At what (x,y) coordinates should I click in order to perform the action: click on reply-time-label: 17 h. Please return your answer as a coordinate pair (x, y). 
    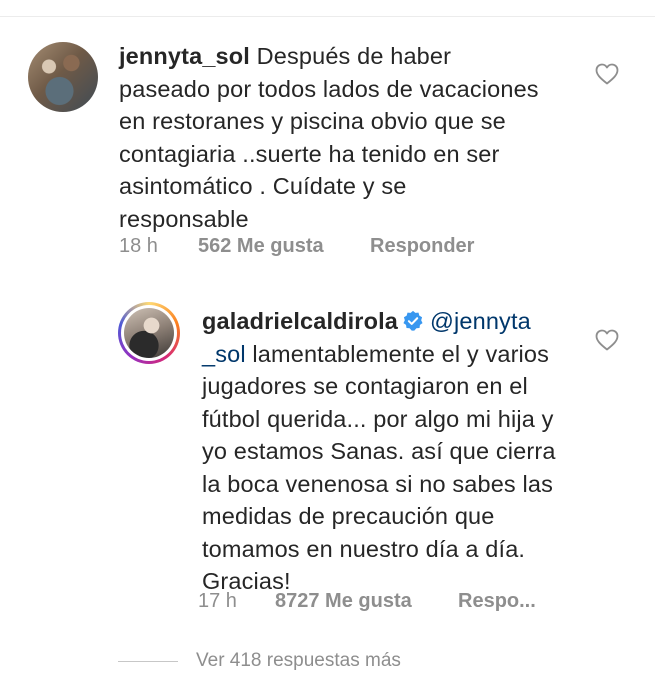
    Looking at the image, I should click on (217, 601).